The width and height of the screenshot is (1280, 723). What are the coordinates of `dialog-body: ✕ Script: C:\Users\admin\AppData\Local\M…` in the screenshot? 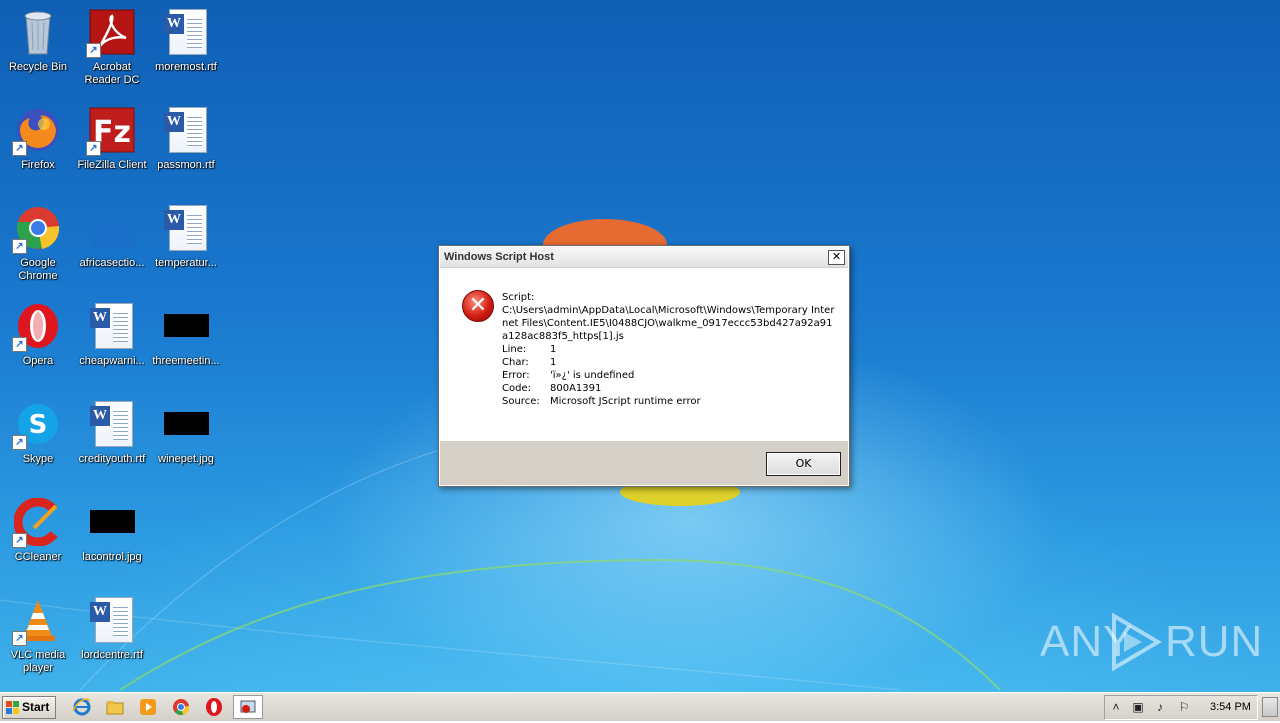 It's located at (644, 354).